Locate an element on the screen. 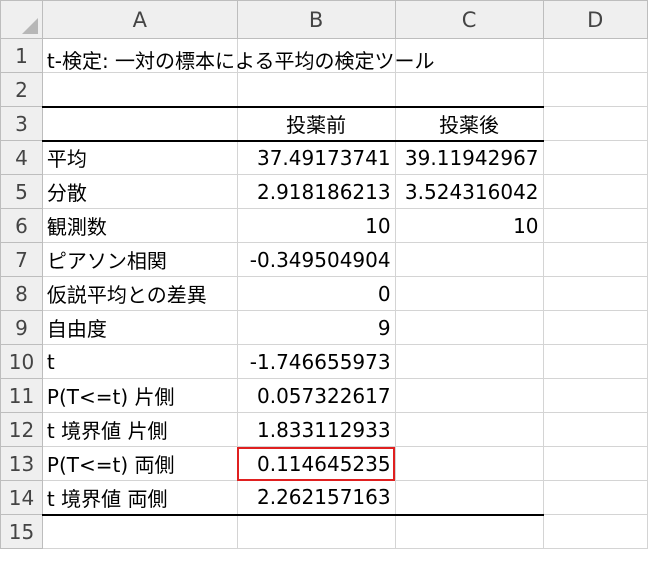 This screenshot has height=580, width=648. selected-value-cell: 0.114645235 is located at coordinates (316, 463).